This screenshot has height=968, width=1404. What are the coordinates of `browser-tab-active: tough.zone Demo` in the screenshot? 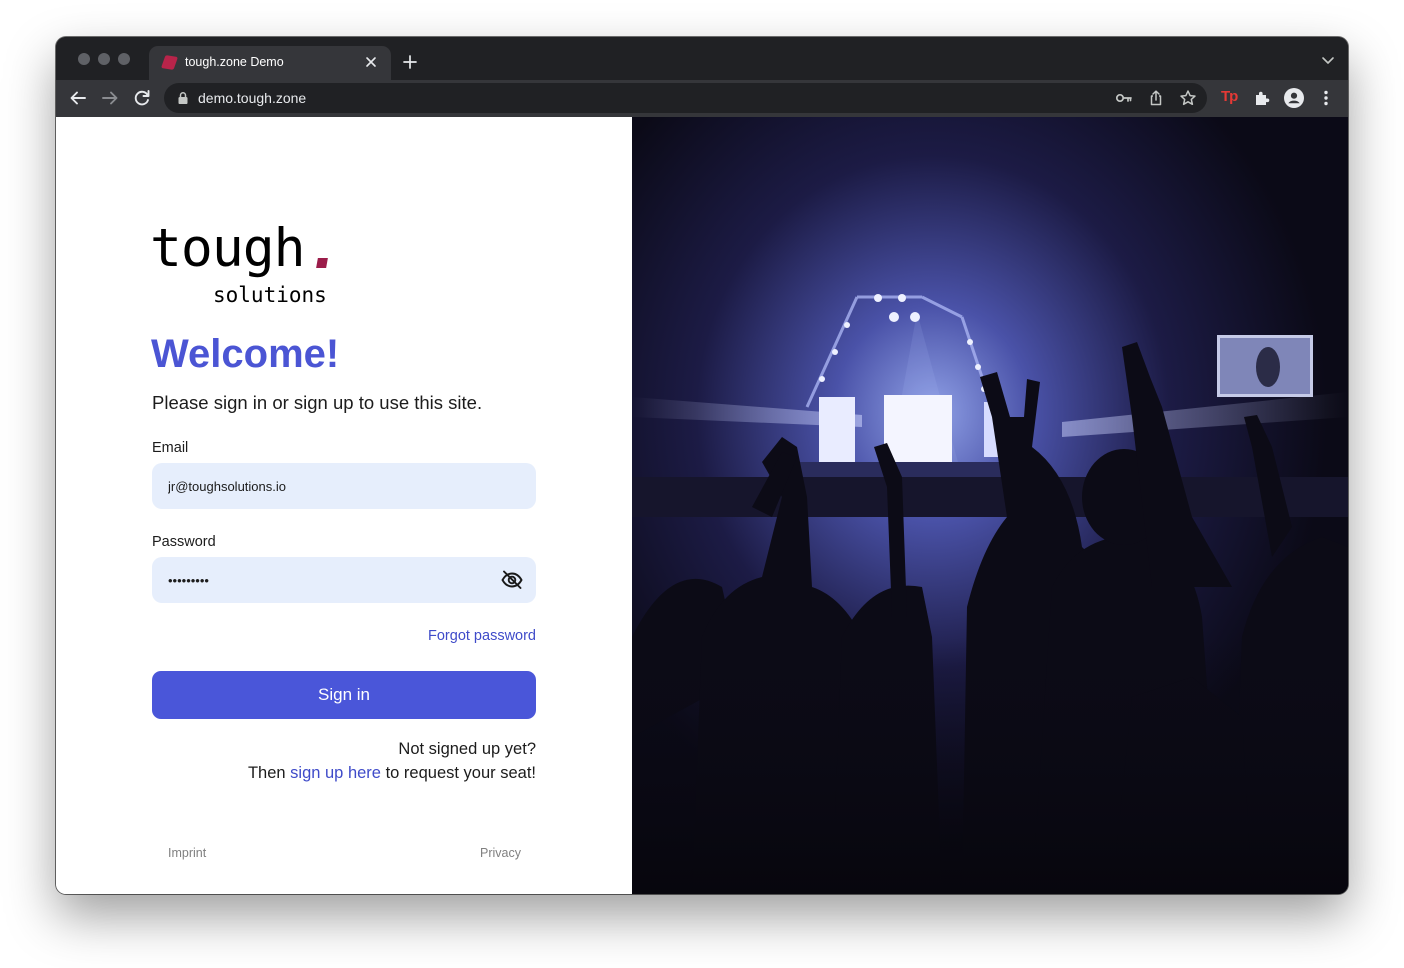 It's located at (270, 63).